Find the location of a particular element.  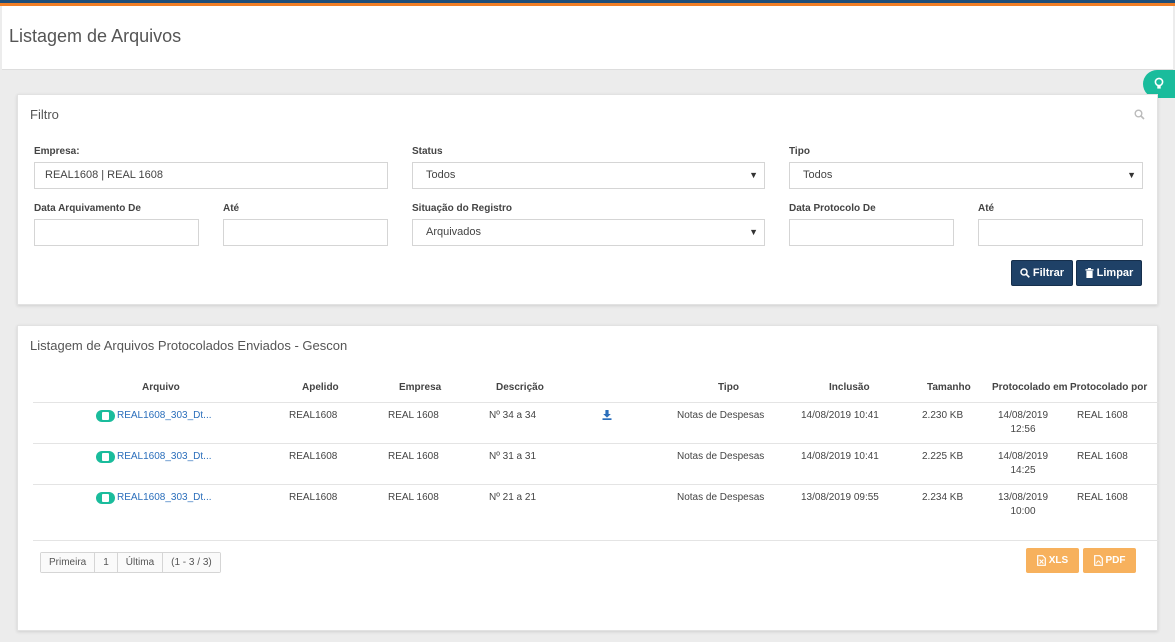

col-tipo: Tipo is located at coordinates (728, 387).